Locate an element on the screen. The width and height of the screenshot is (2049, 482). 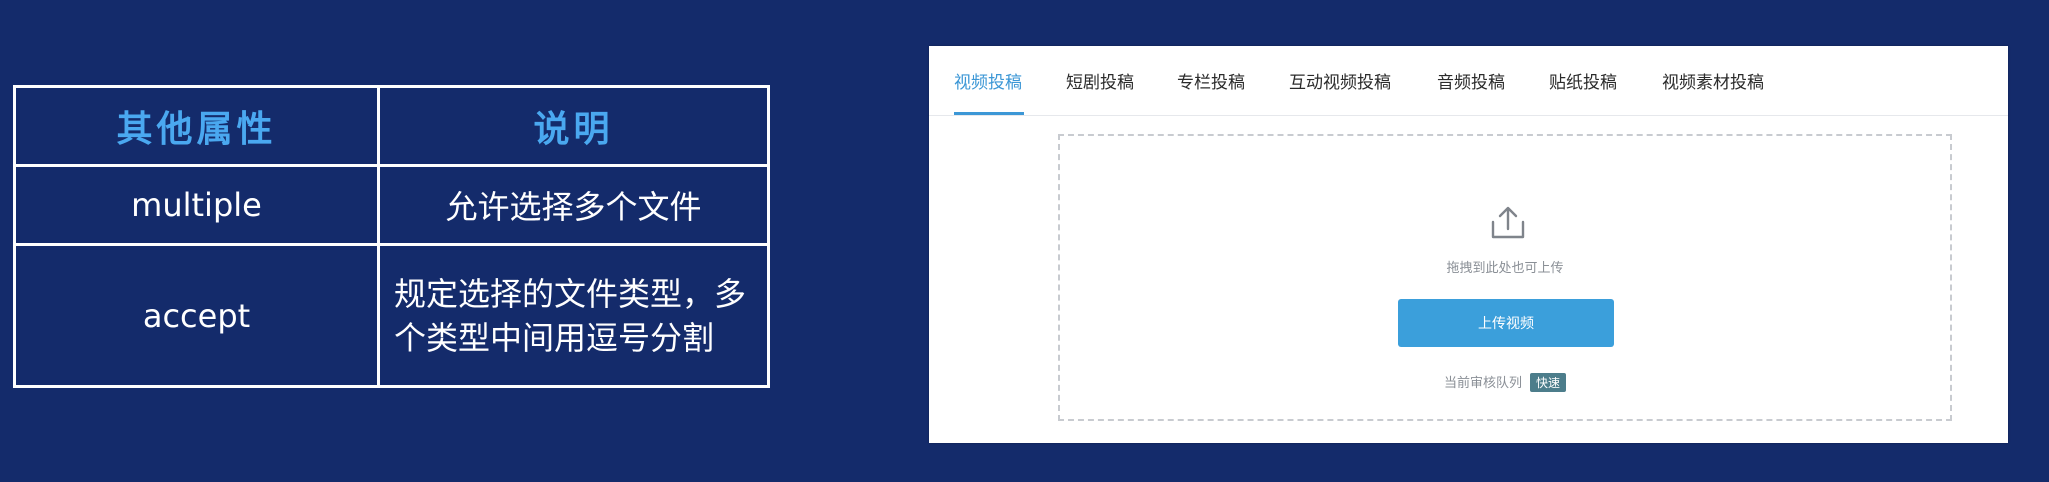
review-queue-row: 当前审核队列 快速 is located at coordinates (1505, 382).